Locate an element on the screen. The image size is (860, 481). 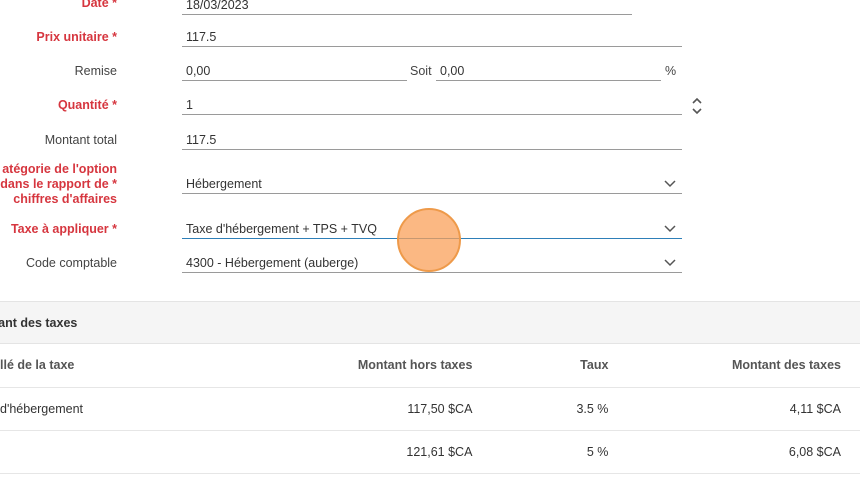
date-field: 18/03/2023 is located at coordinates (407, 7).